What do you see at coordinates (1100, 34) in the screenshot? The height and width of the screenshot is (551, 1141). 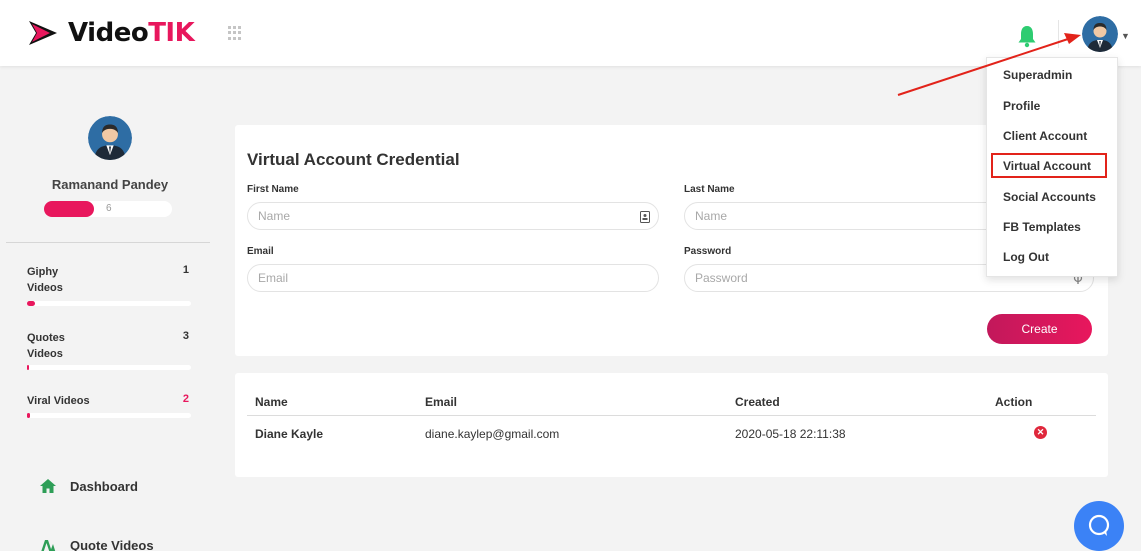 I see `user-avatar` at bounding box center [1100, 34].